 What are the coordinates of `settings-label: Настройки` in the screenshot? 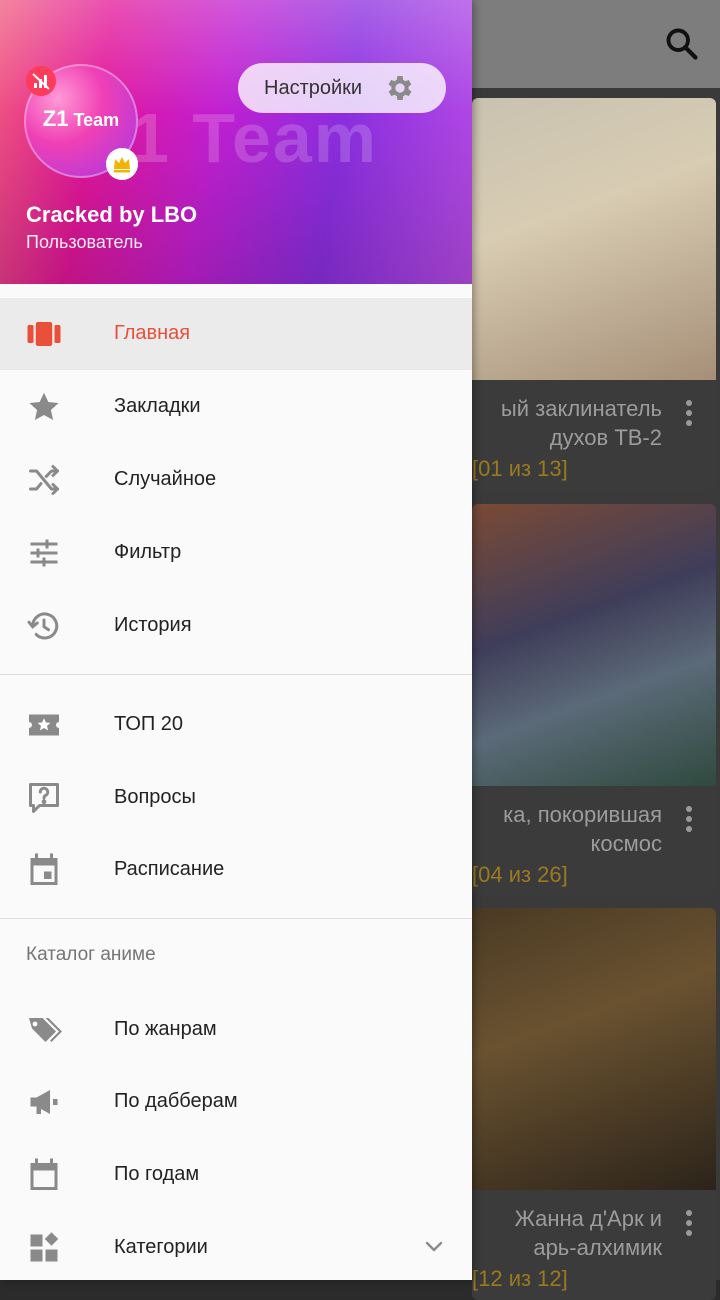 It's located at (313, 87).